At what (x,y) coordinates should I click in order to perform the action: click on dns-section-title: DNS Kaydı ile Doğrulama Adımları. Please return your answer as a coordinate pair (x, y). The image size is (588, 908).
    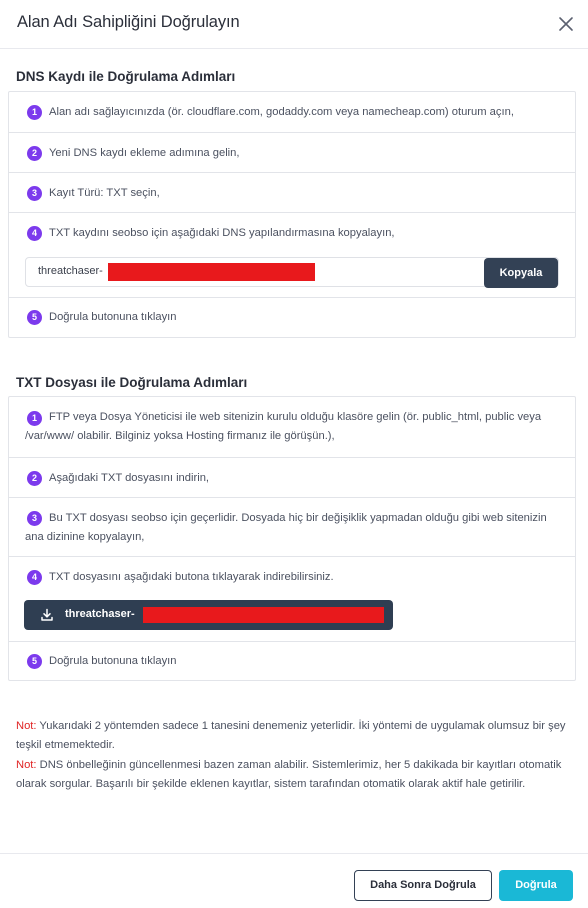
    Looking at the image, I should click on (126, 76).